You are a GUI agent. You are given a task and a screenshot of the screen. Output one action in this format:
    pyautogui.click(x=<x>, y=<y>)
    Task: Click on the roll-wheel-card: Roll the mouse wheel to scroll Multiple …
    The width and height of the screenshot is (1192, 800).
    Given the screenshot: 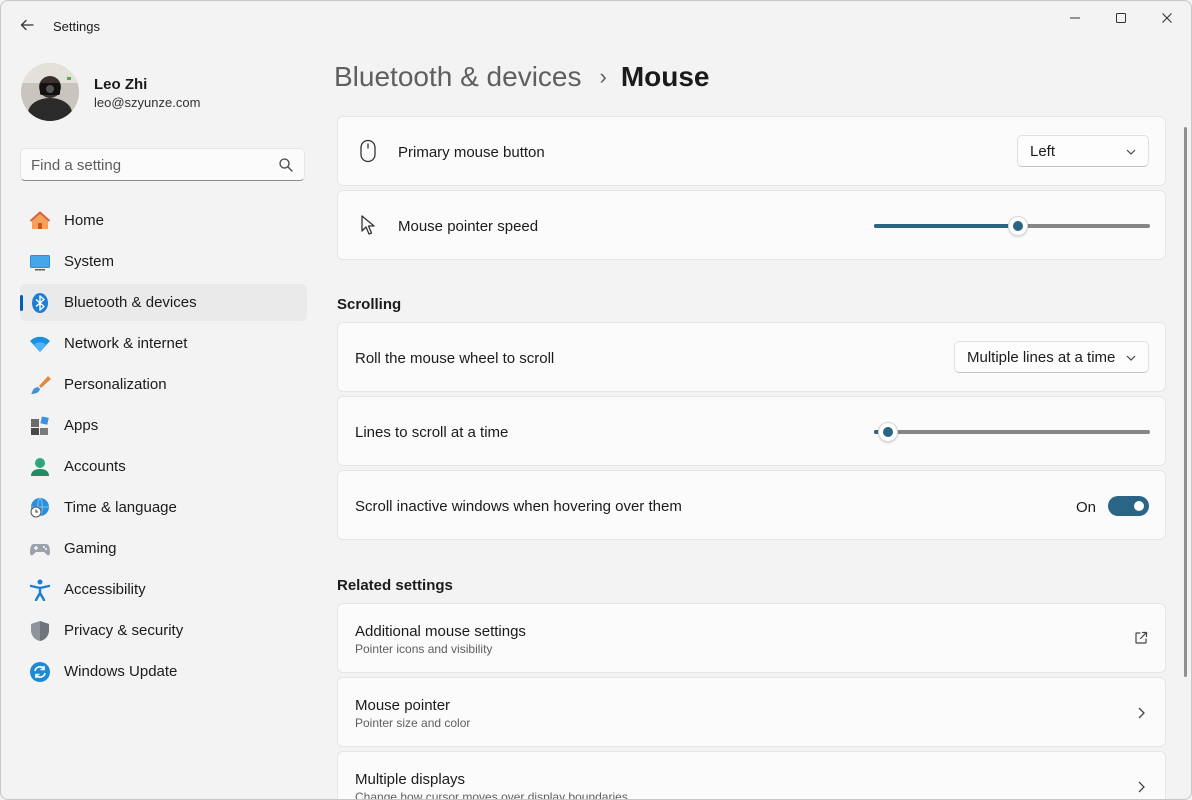 What is the action you would take?
    pyautogui.click(x=751, y=357)
    